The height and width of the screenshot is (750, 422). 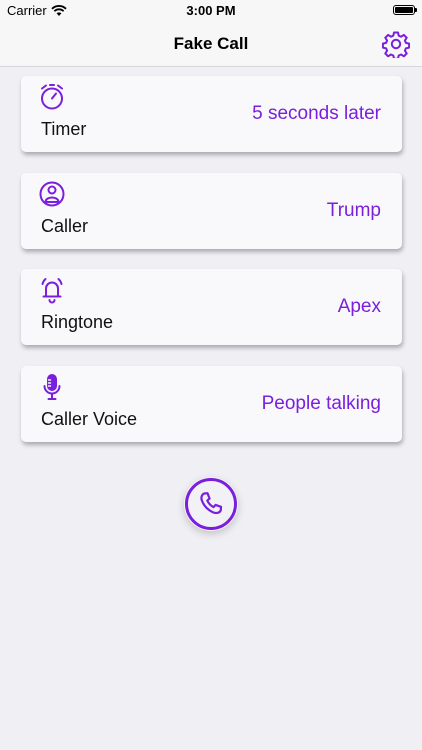 I want to click on caller-label: Caller, so click(x=65, y=226).